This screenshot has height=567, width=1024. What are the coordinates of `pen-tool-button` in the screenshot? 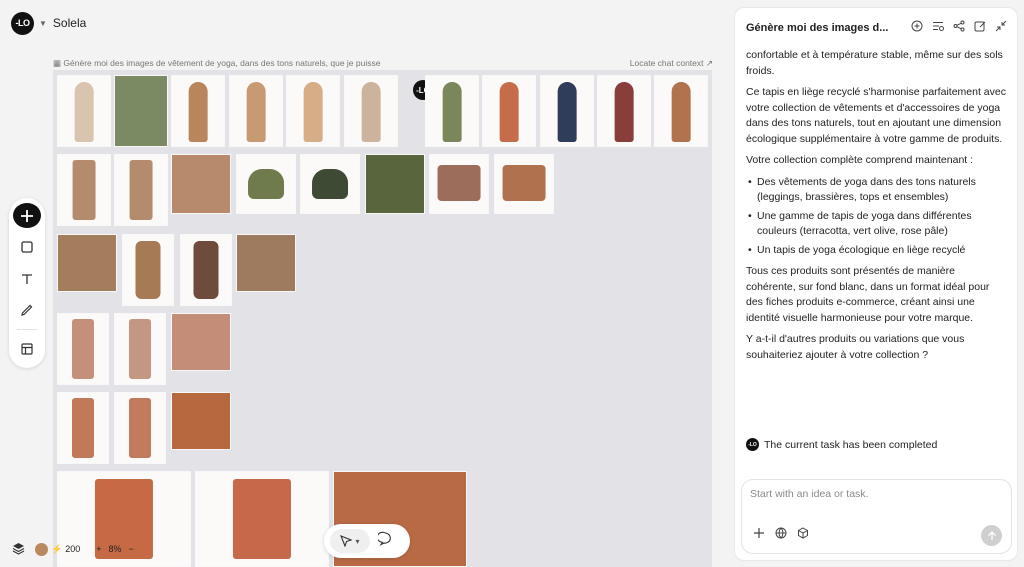 It's located at (27, 309).